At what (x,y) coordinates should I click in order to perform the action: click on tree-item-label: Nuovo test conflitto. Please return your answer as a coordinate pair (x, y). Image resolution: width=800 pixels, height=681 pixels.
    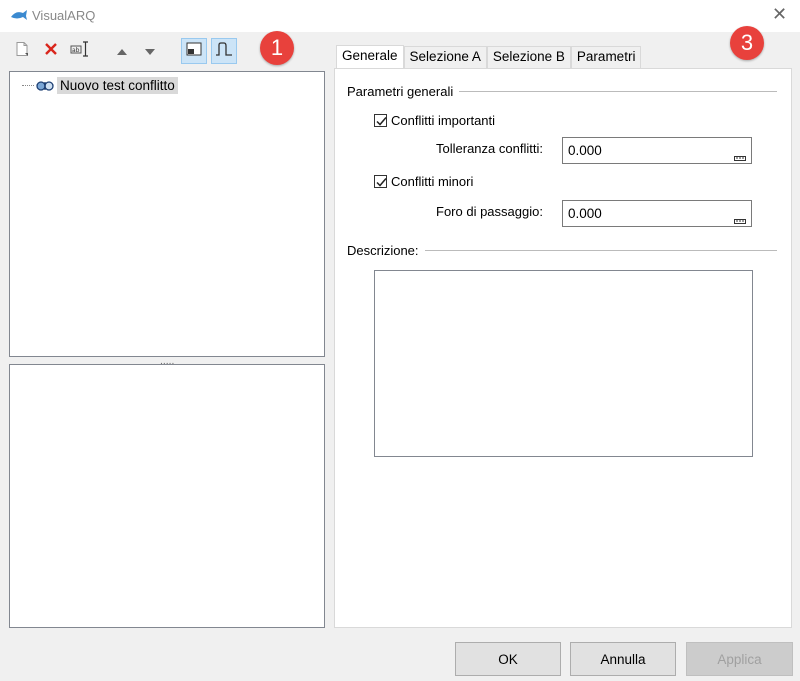
    Looking at the image, I should click on (117, 85).